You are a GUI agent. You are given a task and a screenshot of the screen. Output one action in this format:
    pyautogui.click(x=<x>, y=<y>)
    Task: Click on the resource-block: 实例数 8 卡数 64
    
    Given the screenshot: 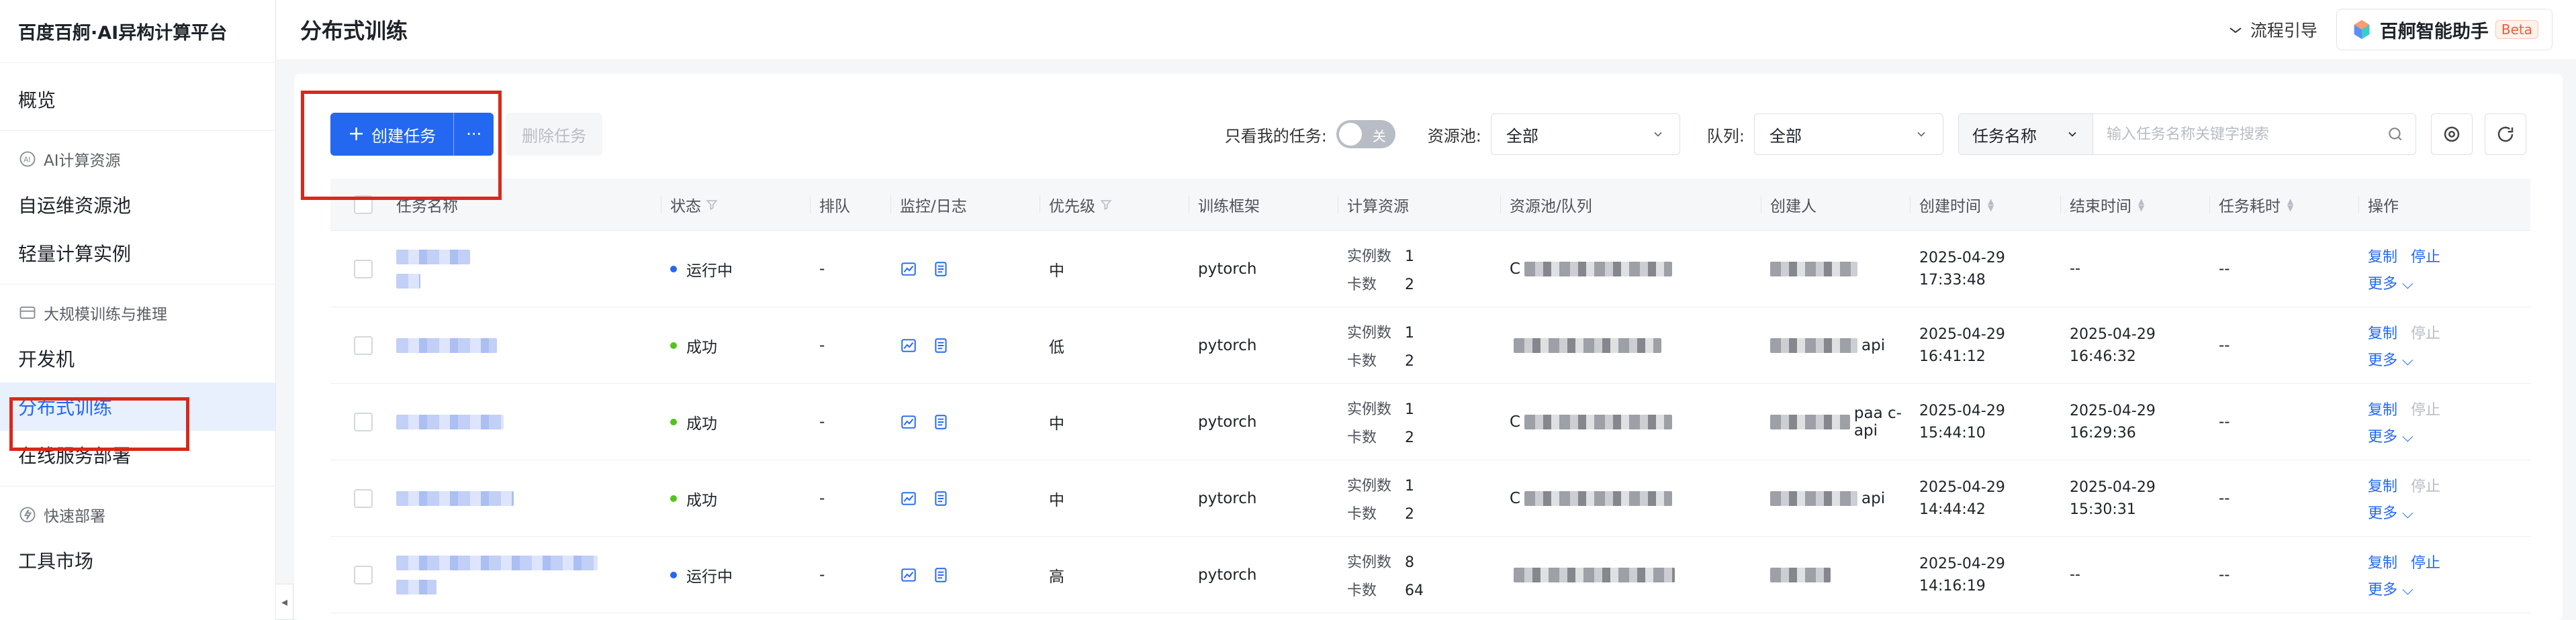 What is the action you would take?
    pyautogui.click(x=1385, y=575)
    